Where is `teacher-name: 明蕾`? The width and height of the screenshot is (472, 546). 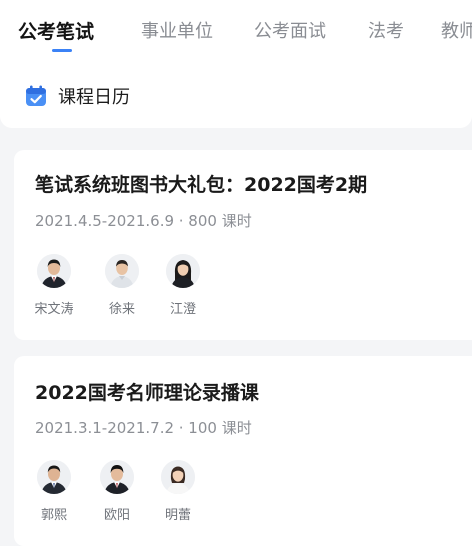 teacher-name: 明蕾 is located at coordinates (177, 515).